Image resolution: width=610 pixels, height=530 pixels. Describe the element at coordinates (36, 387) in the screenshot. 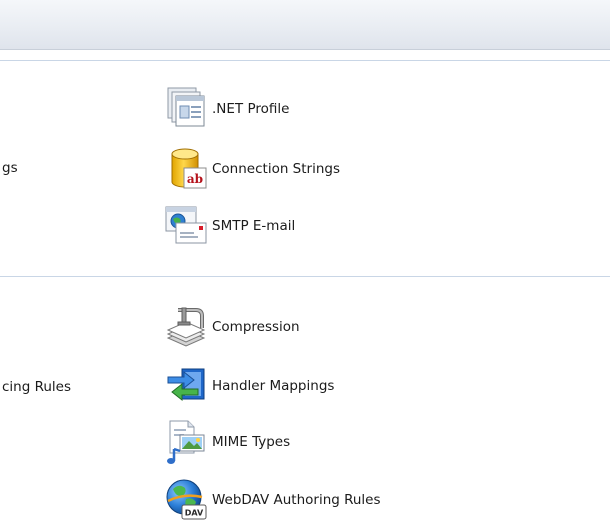

I see `group-item-label-truncated: cing Rules` at that location.